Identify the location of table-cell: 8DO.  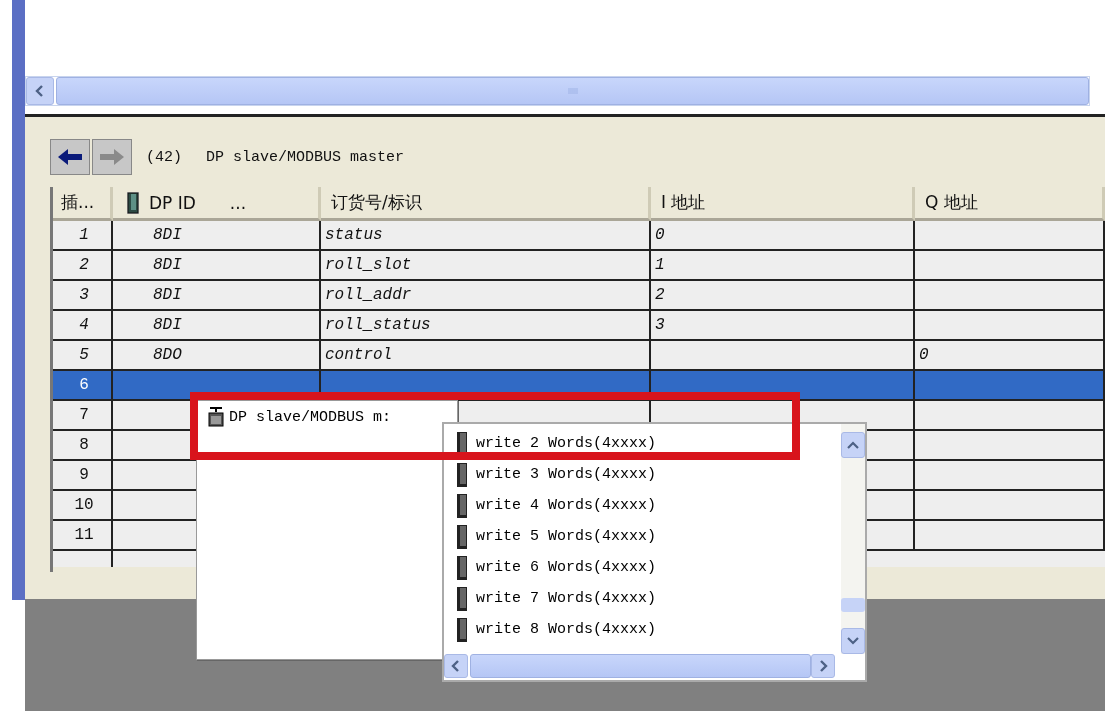
(217, 355).